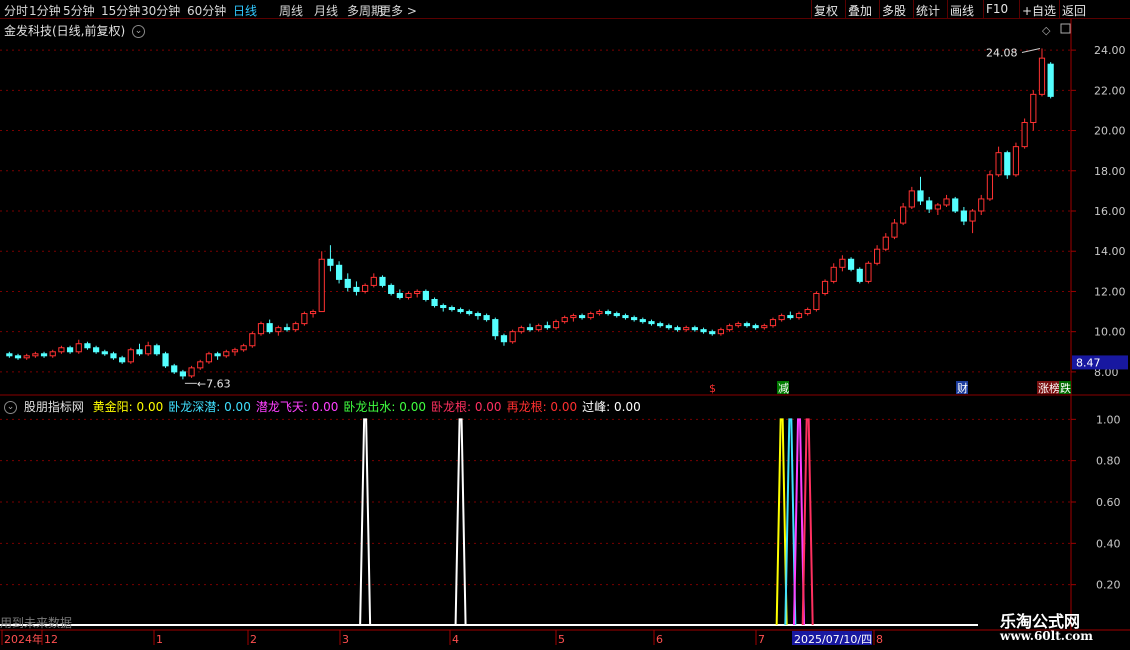 This screenshot has height=650, width=1130. What do you see at coordinates (879, 639) in the screenshot?
I see `date-label: 8` at bounding box center [879, 639].